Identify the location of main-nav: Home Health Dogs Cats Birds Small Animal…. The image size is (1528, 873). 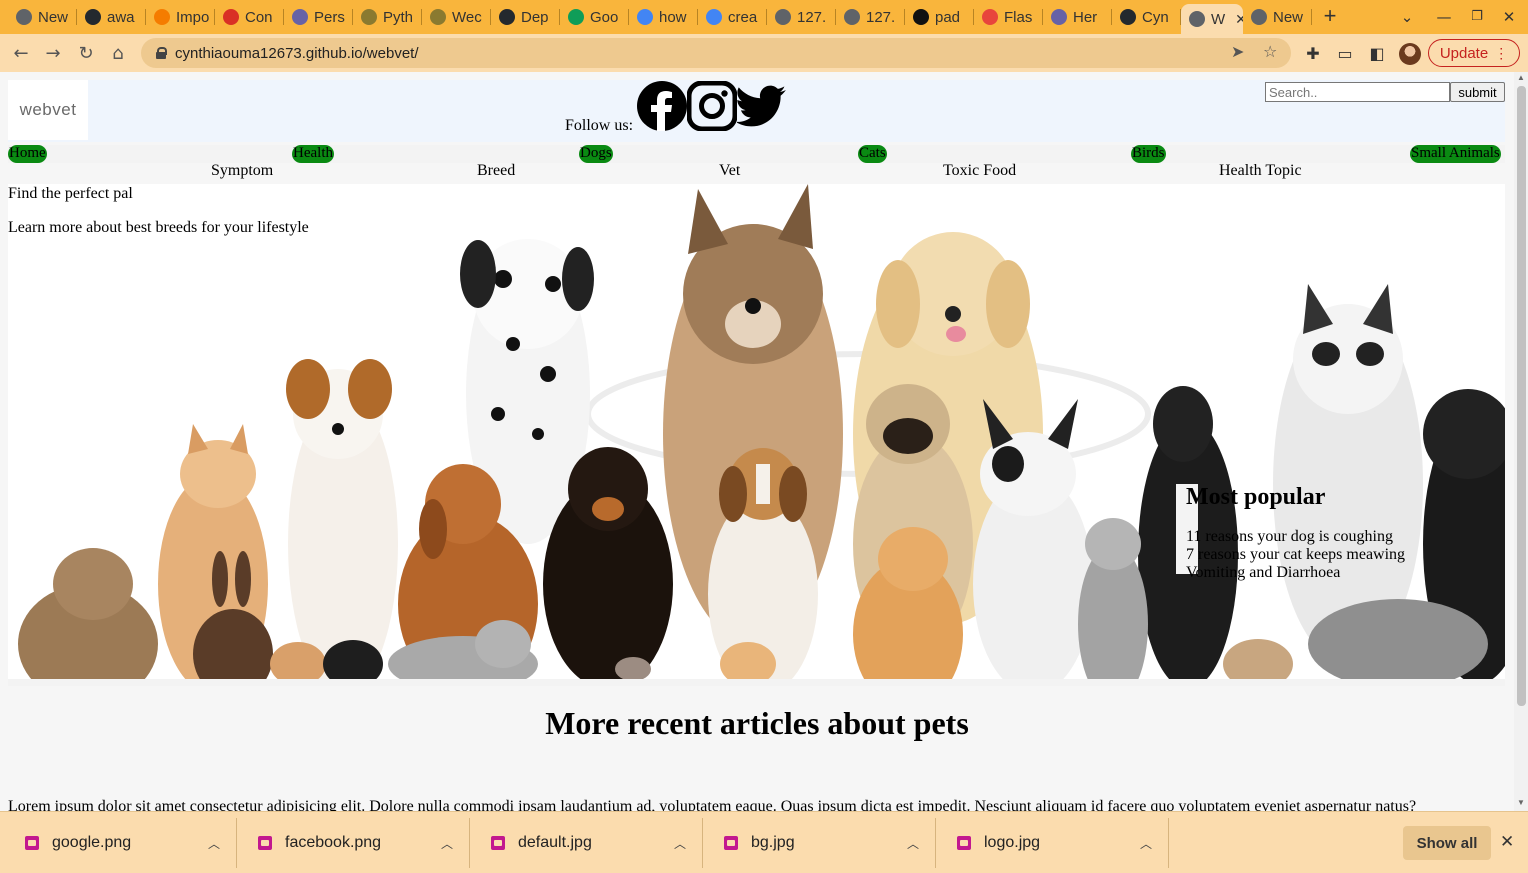
(756, 154).